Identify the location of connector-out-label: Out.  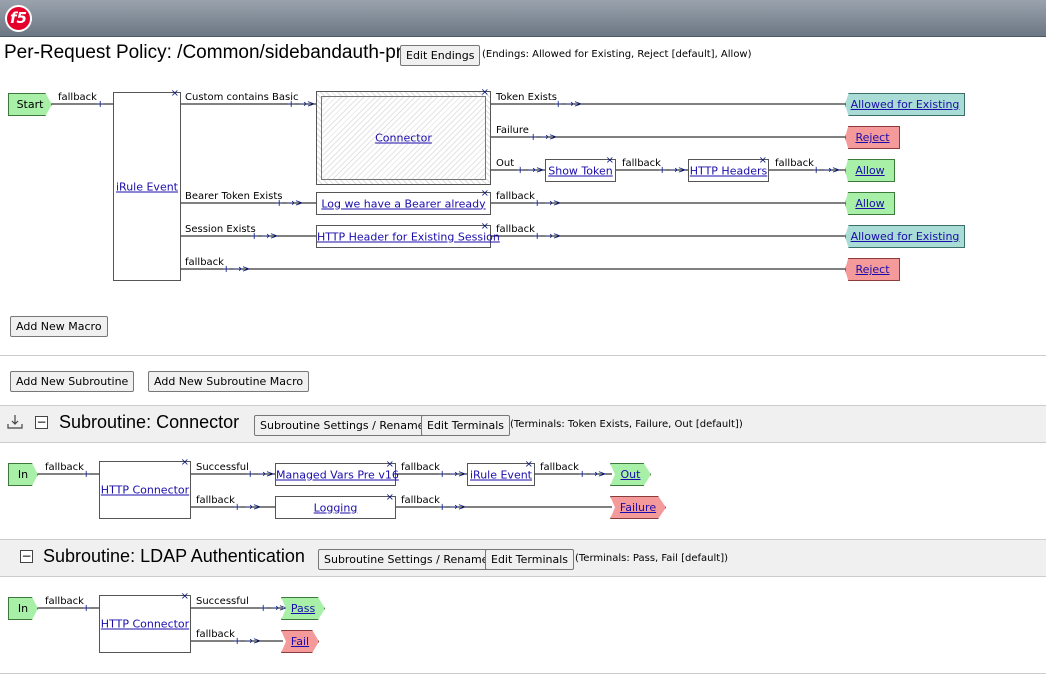
(505, 163).